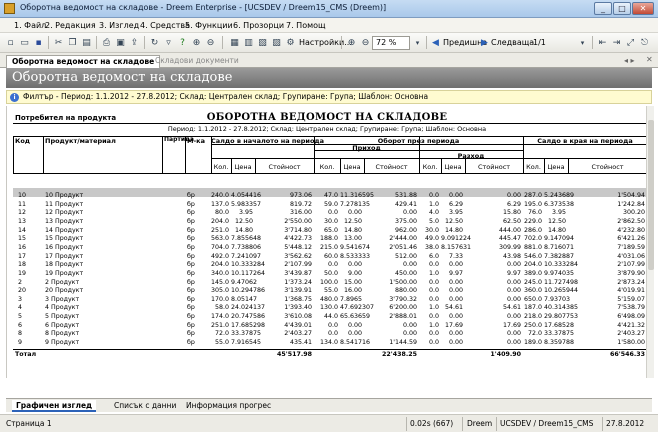  I want to click on row-value: 2'051.46, so click(403, 247).